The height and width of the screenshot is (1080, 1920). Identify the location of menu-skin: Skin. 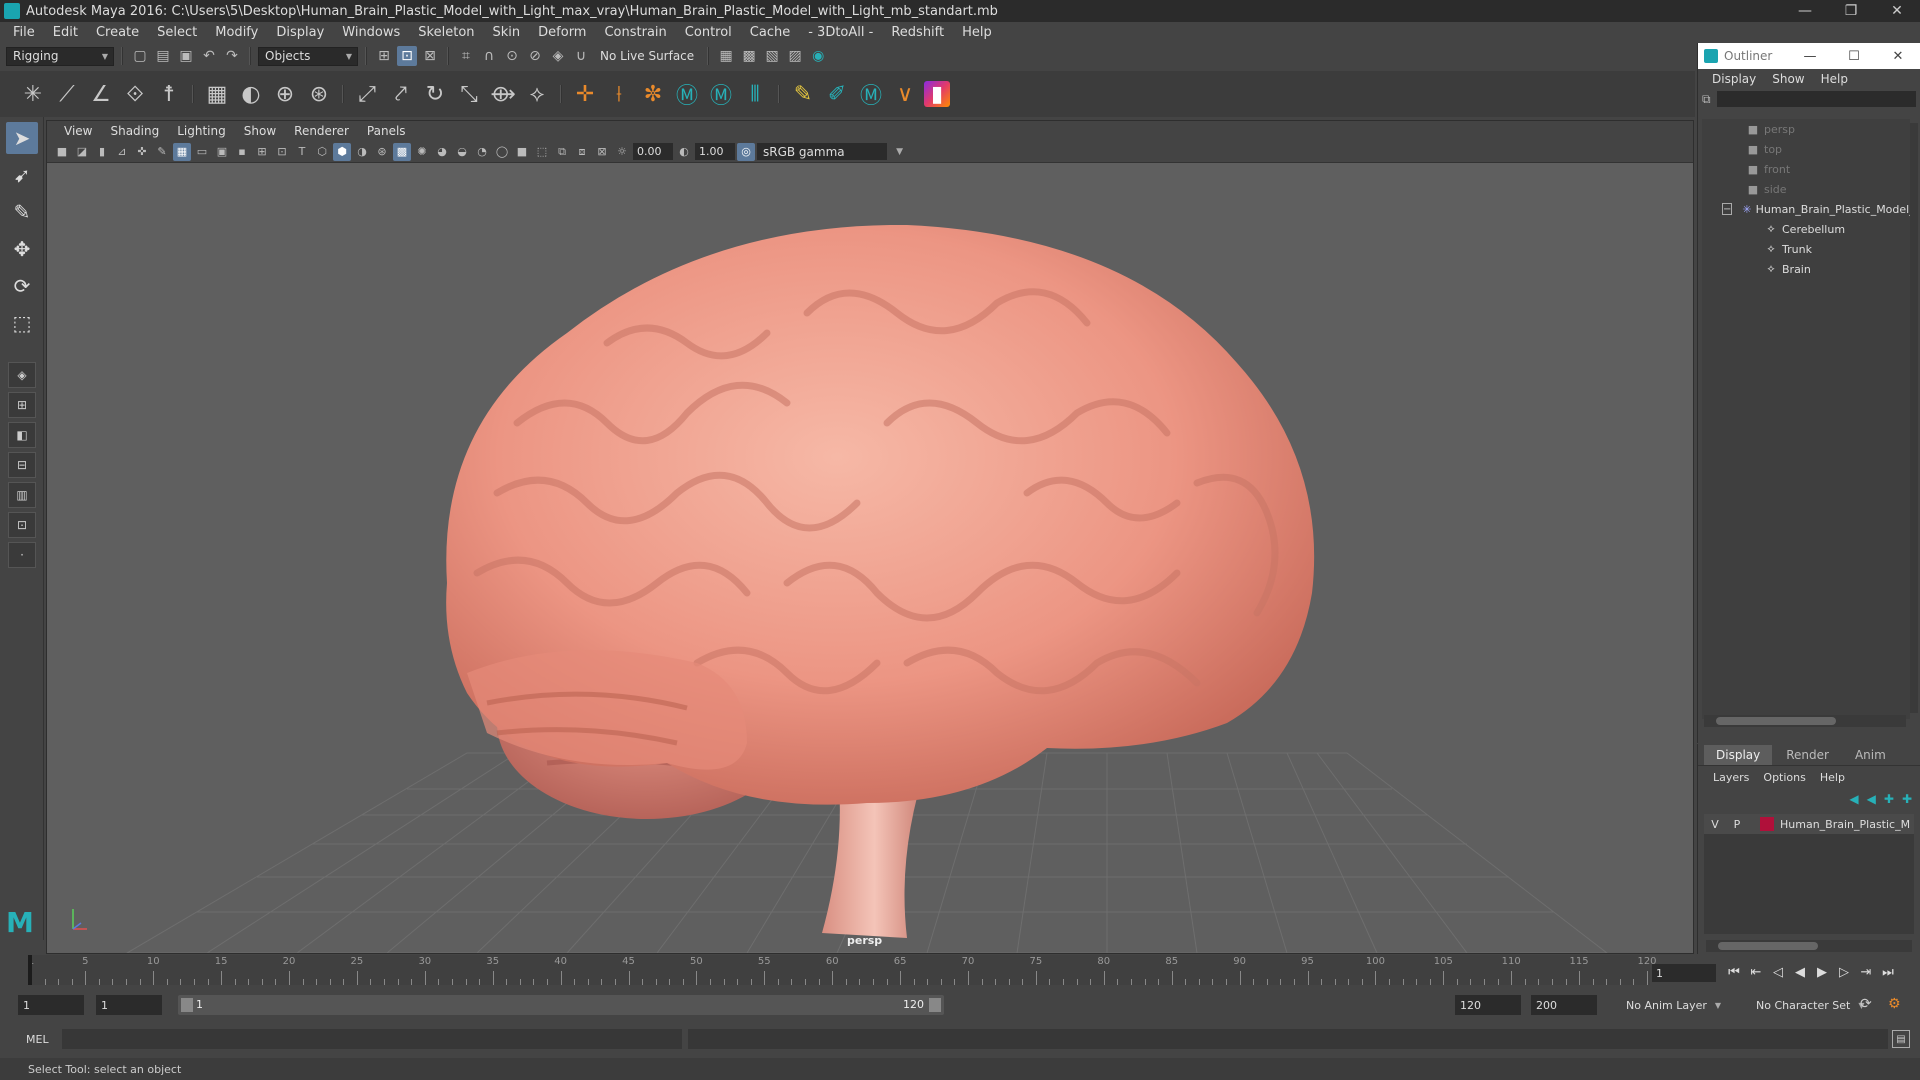
(507, 32).